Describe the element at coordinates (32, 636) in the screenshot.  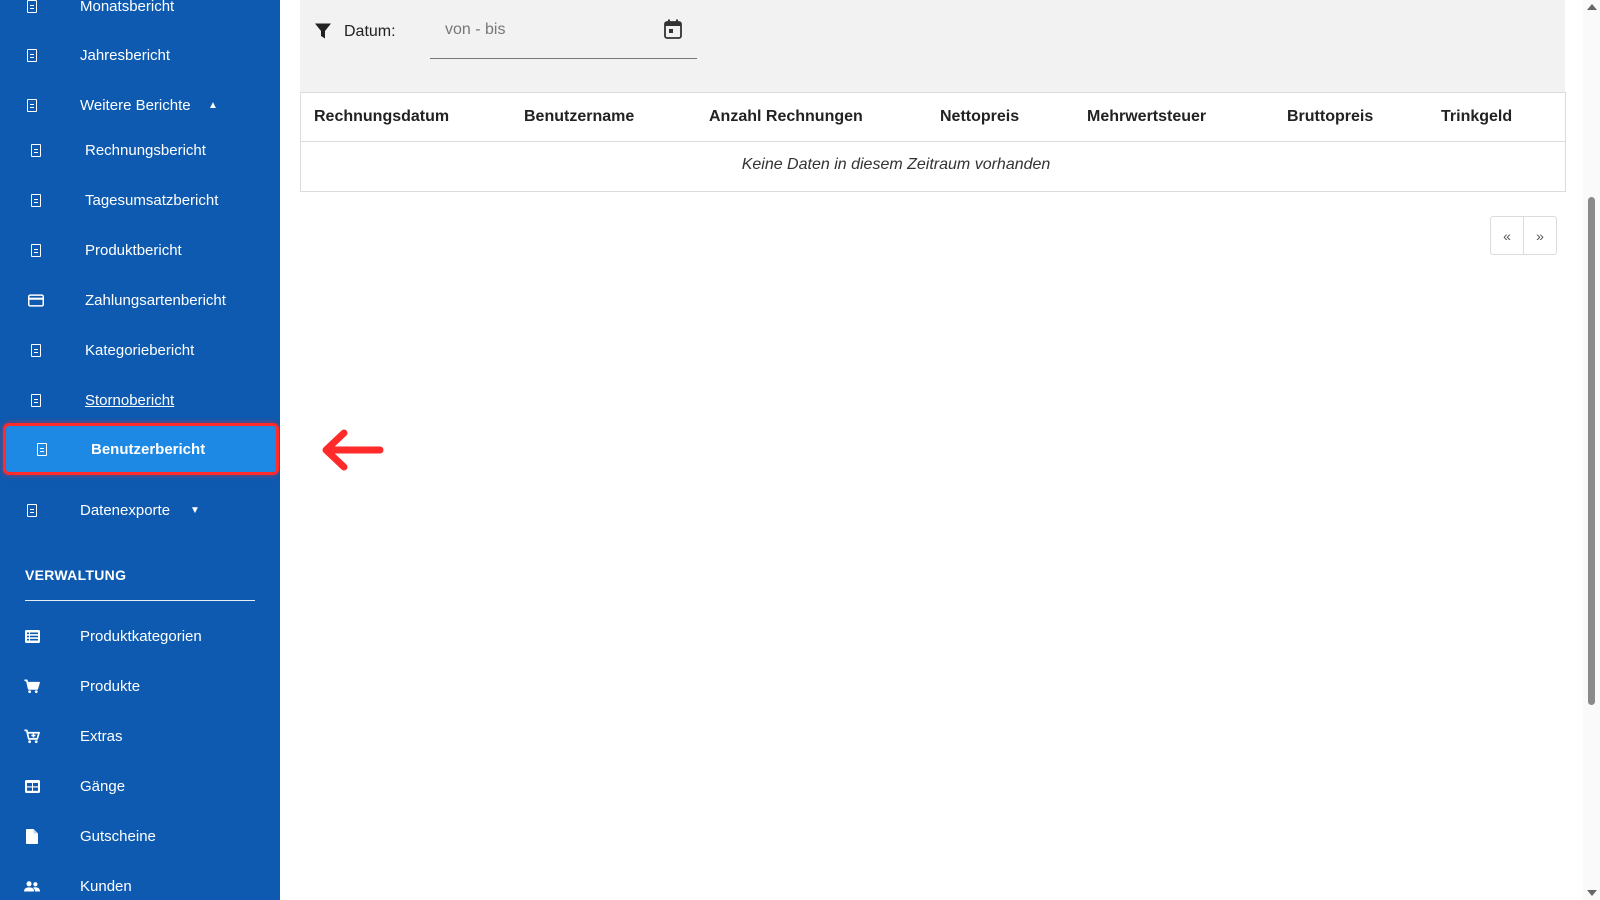
I see `list-icon` at that location.